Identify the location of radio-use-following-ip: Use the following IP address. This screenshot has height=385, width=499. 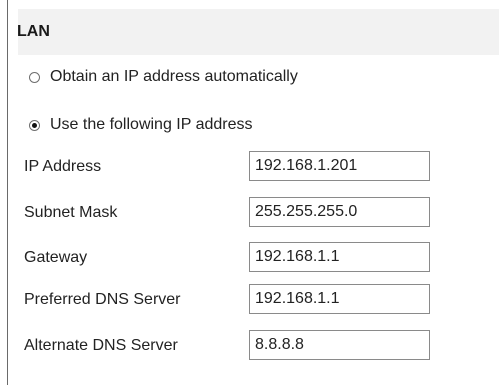
(140, 125).